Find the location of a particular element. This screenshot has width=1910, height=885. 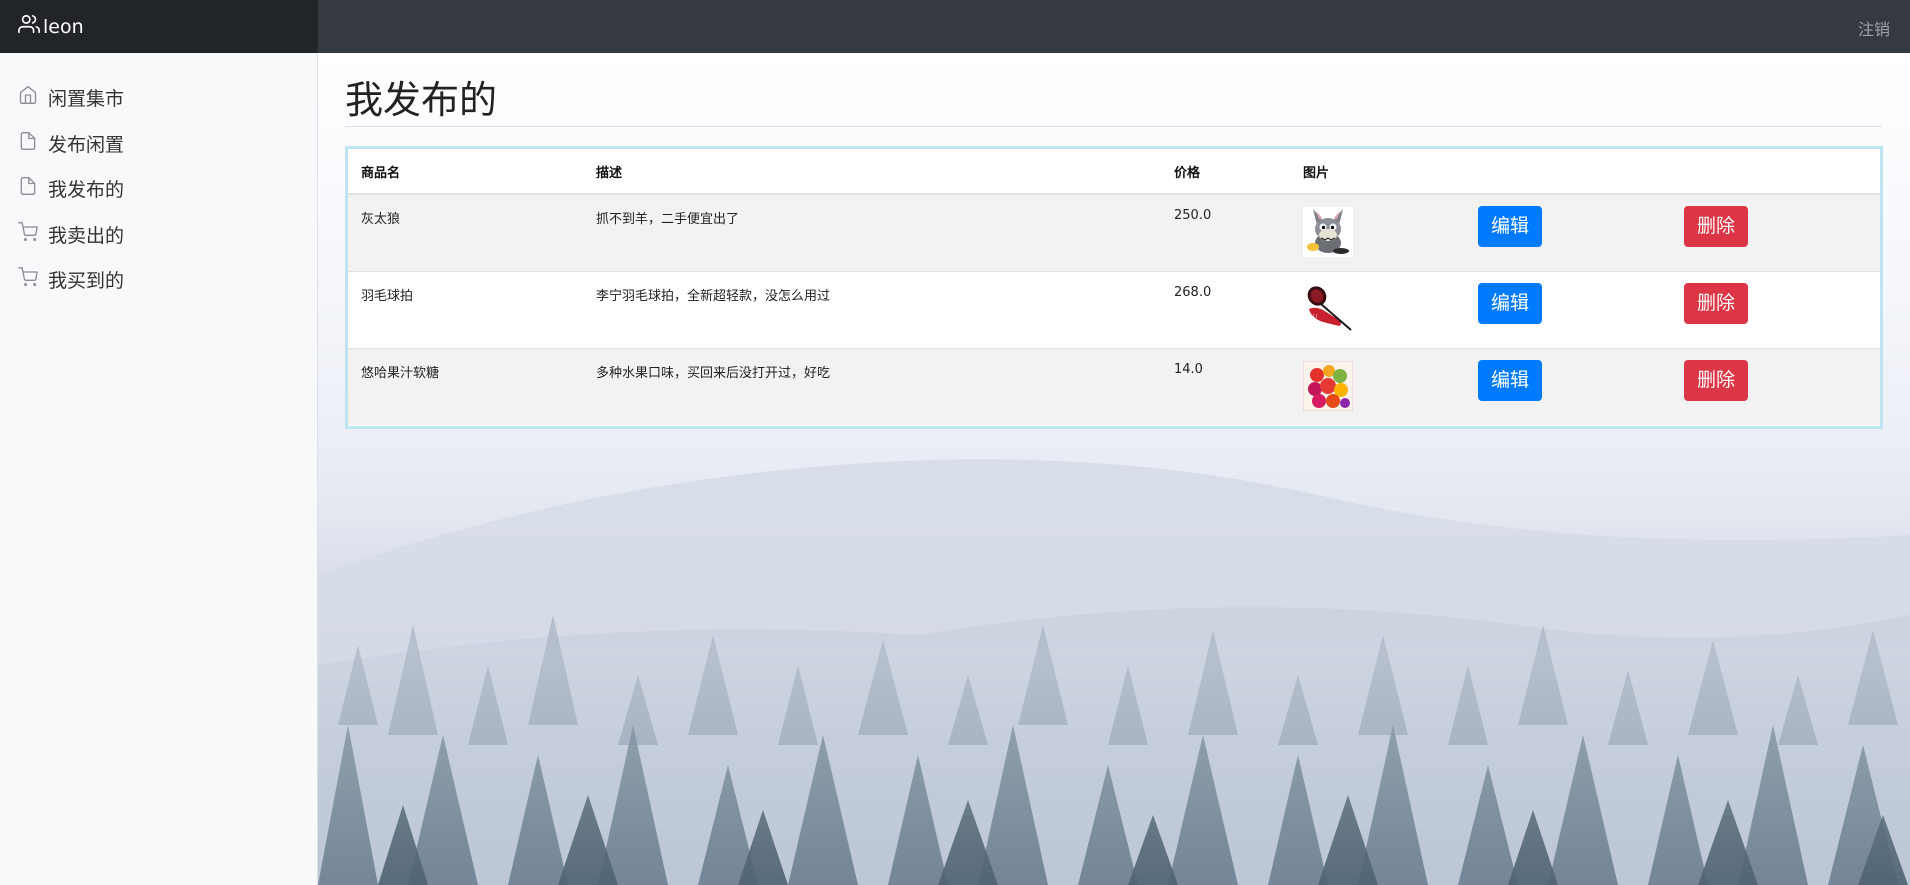

title-divider is located at coordinates (1113, 126).